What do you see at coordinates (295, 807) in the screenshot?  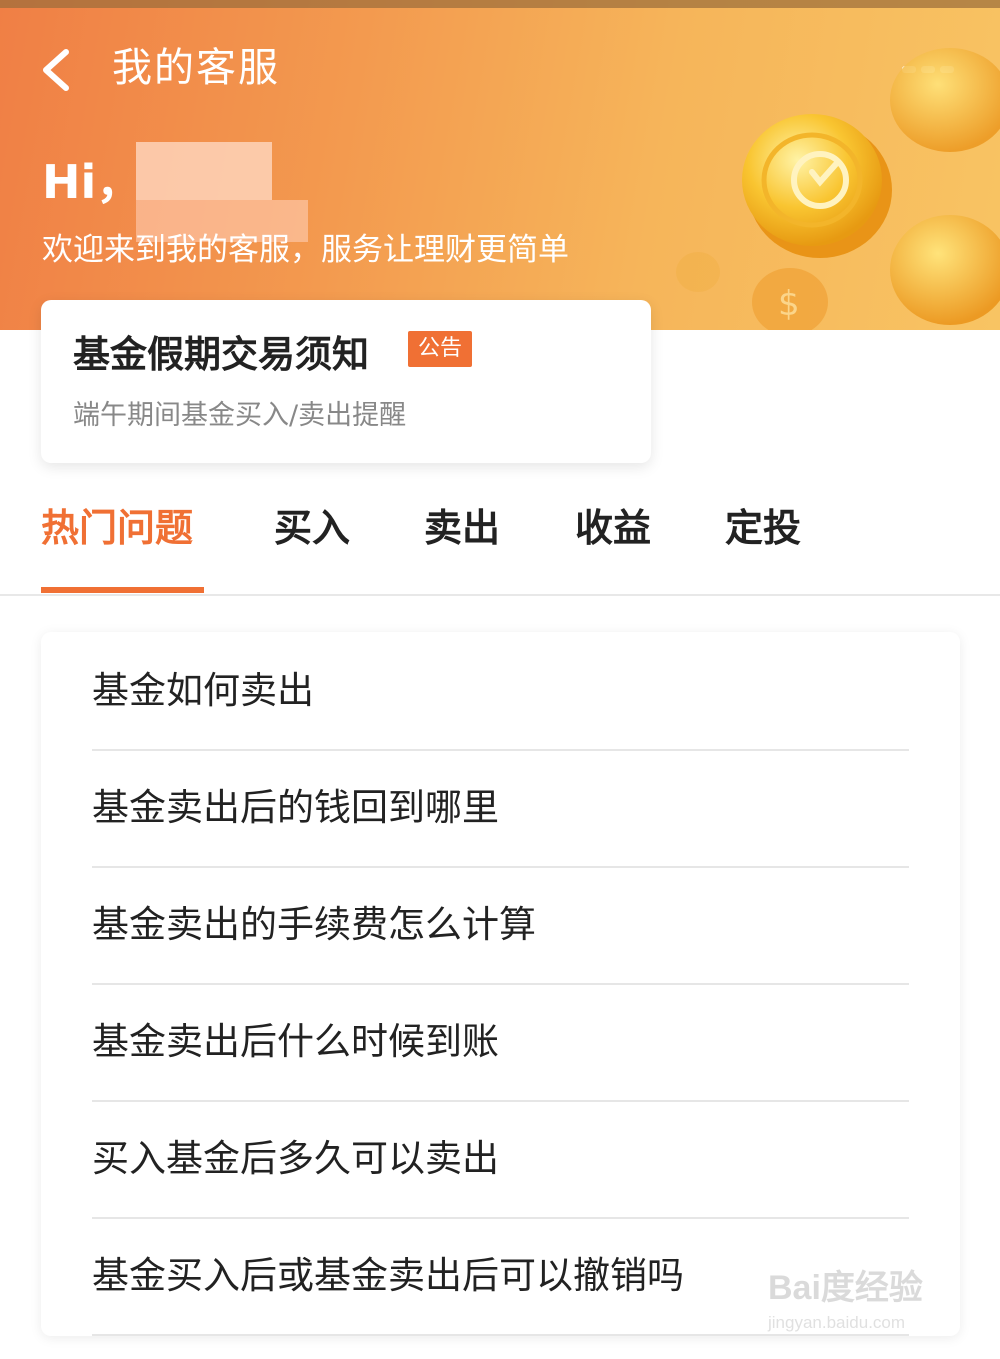 I see `faq-item-label: 基金卖出后的钱回到哪里` at bounding box center [295, 807].